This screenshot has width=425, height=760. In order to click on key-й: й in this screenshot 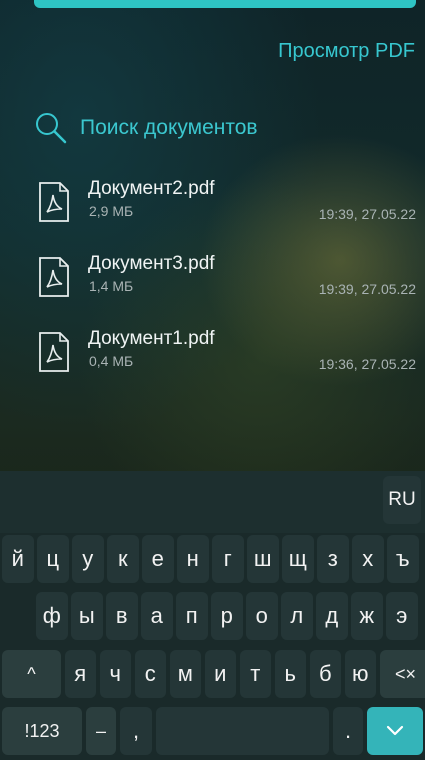, I will do `click(18, 559)`.